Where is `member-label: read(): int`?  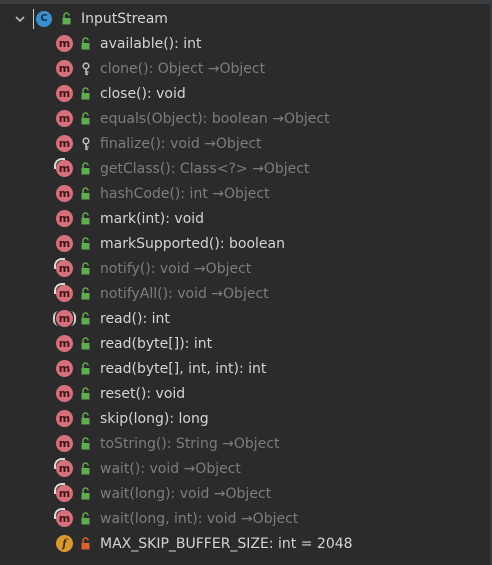
member-label: read(): int is located at coordinates (135, 318).